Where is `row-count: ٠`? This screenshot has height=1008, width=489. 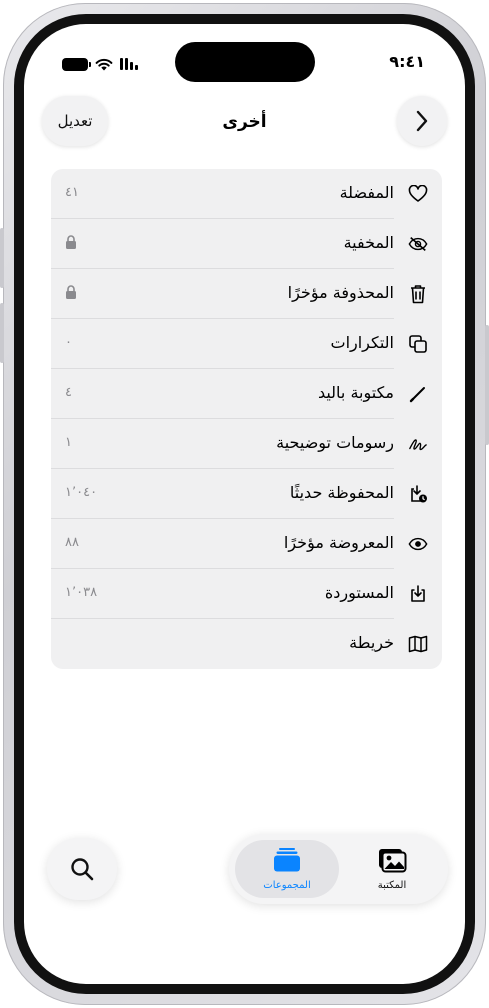
row-count: ٠ is located at coordinates (68, 342).